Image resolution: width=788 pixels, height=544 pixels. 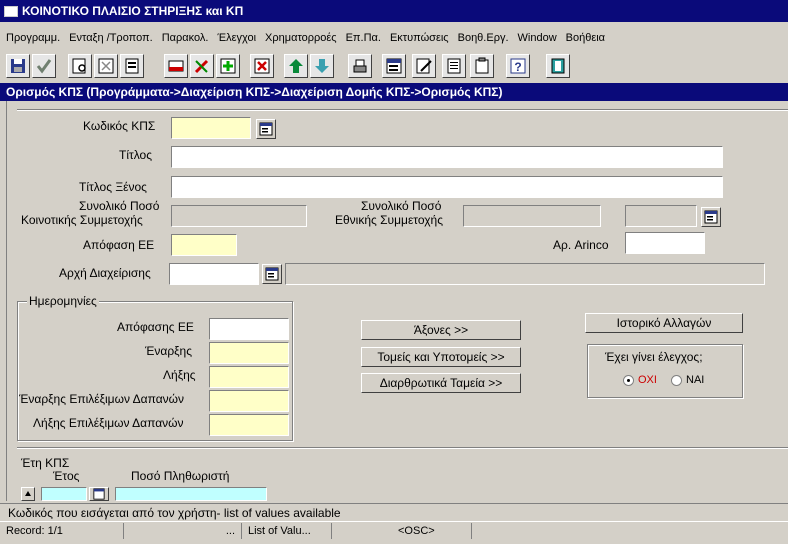 I want to click on total-eu-label-line1: Συνολικό Ποσό, so click(x=119, y=206).